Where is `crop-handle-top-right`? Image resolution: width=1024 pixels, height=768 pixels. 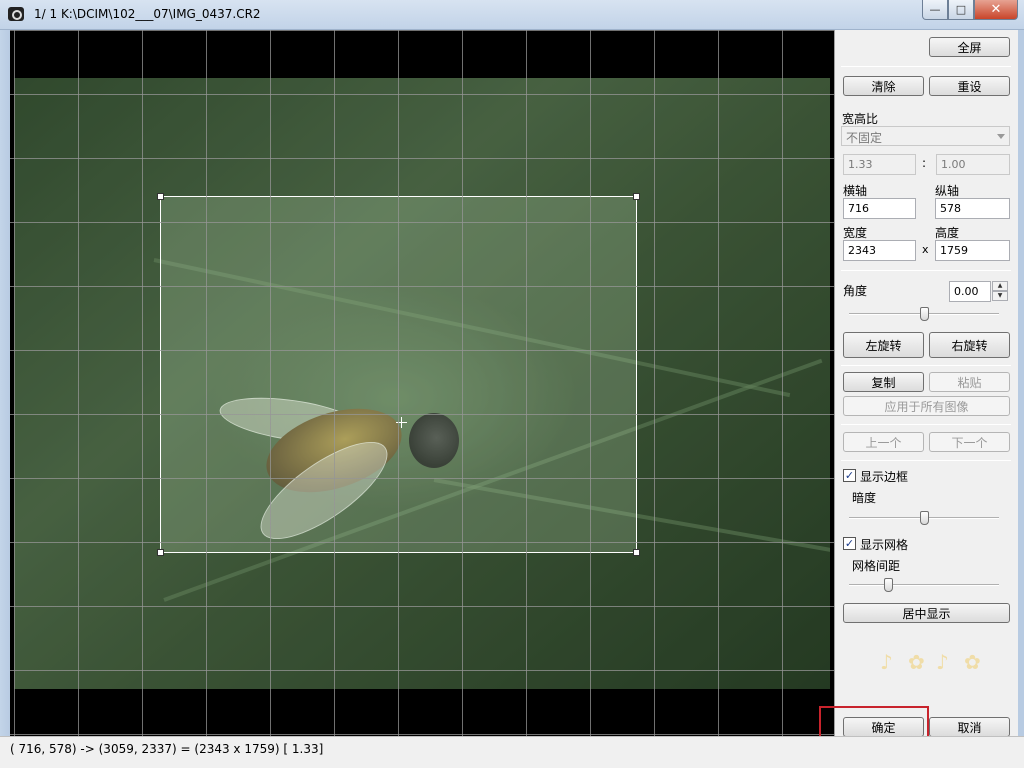 crop-handle-top-right is located at coordinates (636, 196).